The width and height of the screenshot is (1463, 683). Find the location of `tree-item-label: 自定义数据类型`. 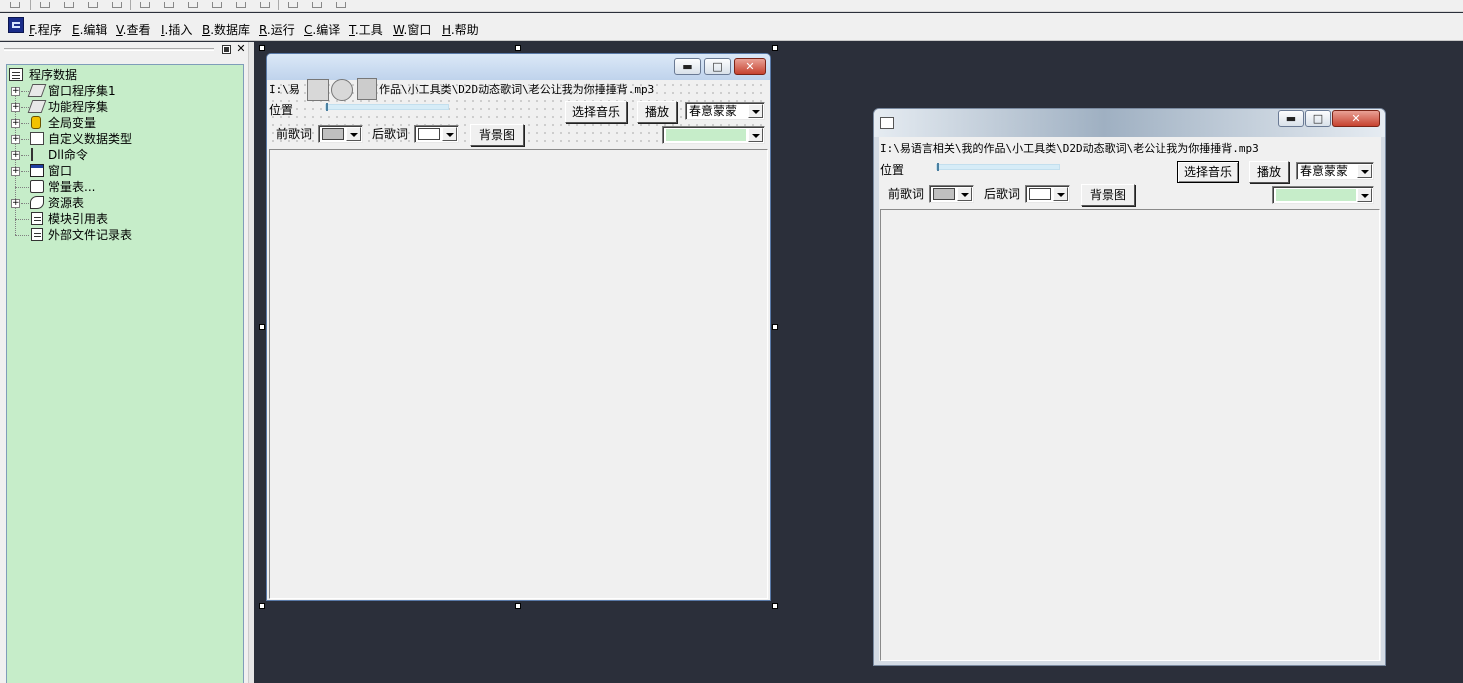

tree-item-label: 自定义数据类型 is located at coordinates (90, 139).